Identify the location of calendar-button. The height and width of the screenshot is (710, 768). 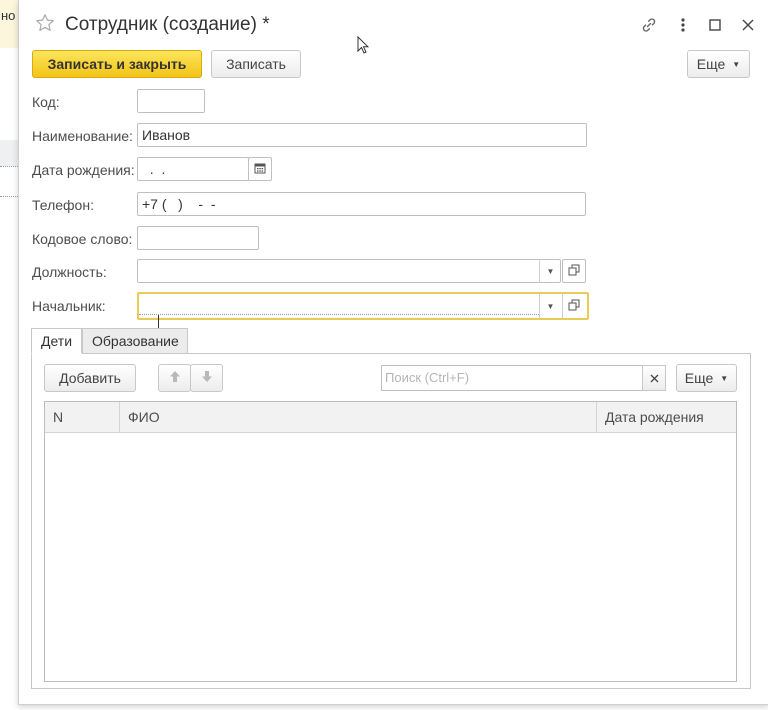
(260, 169).